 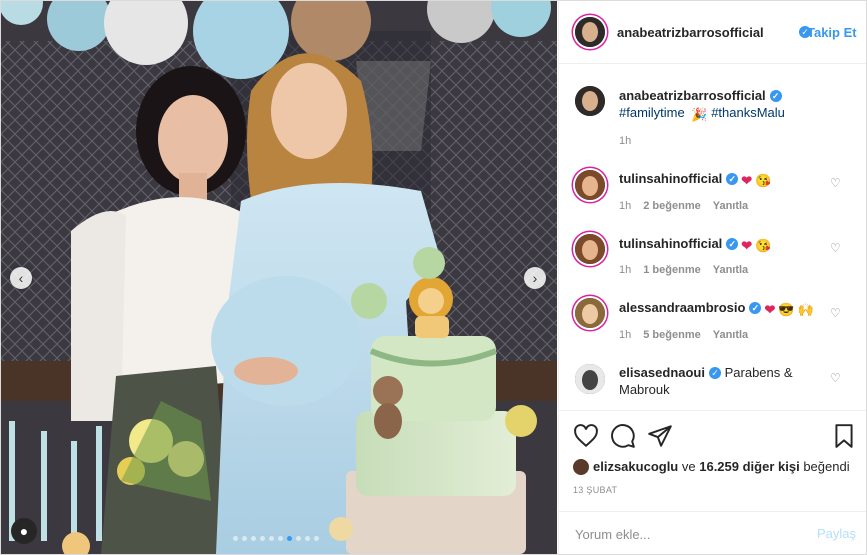 I want to click on carousel-dot-active, so click(x=289, y=538).